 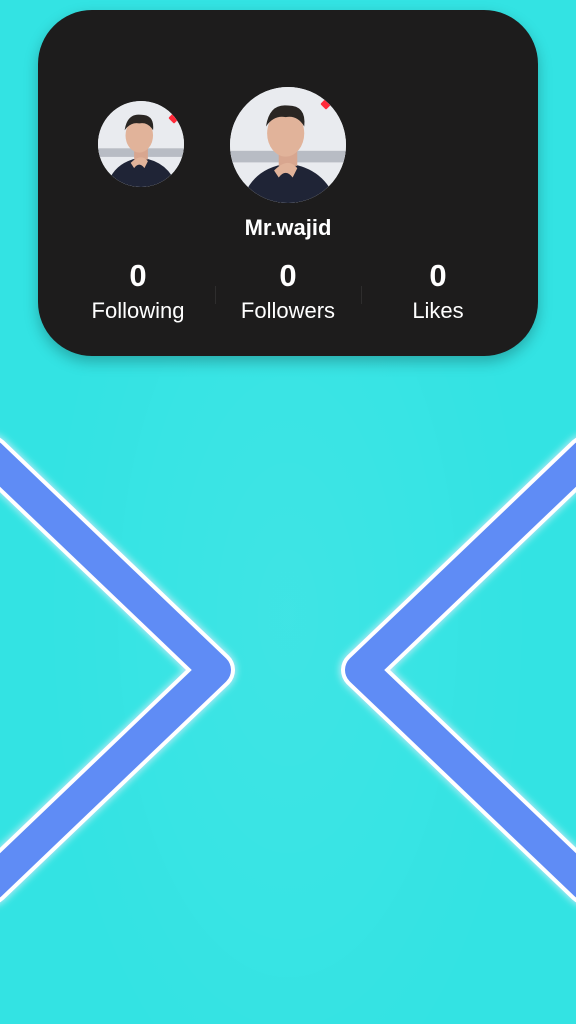 What do you see at coordinates (138, 310) in the screenshot?
I see `following-label: Following` at bounding box center [138, 310].